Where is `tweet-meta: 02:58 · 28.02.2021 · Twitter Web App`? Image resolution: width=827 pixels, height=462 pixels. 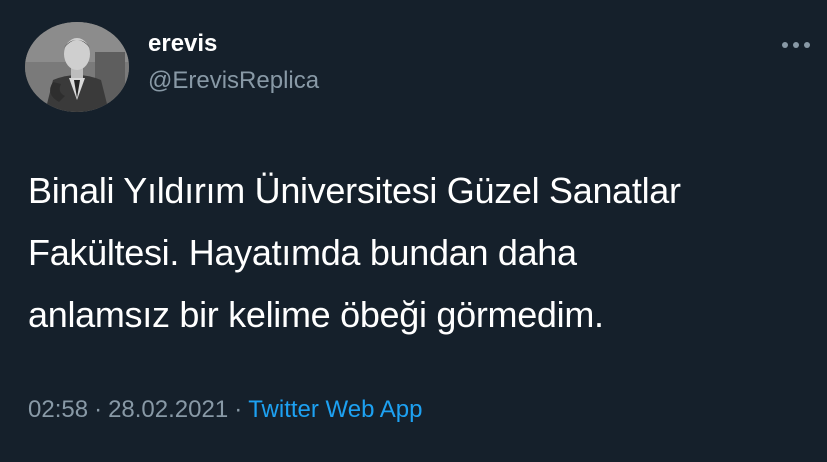
tweet-meta: 02:58 · 28.02.2021 · Twitter Web App is located at coordinates (225, 410).